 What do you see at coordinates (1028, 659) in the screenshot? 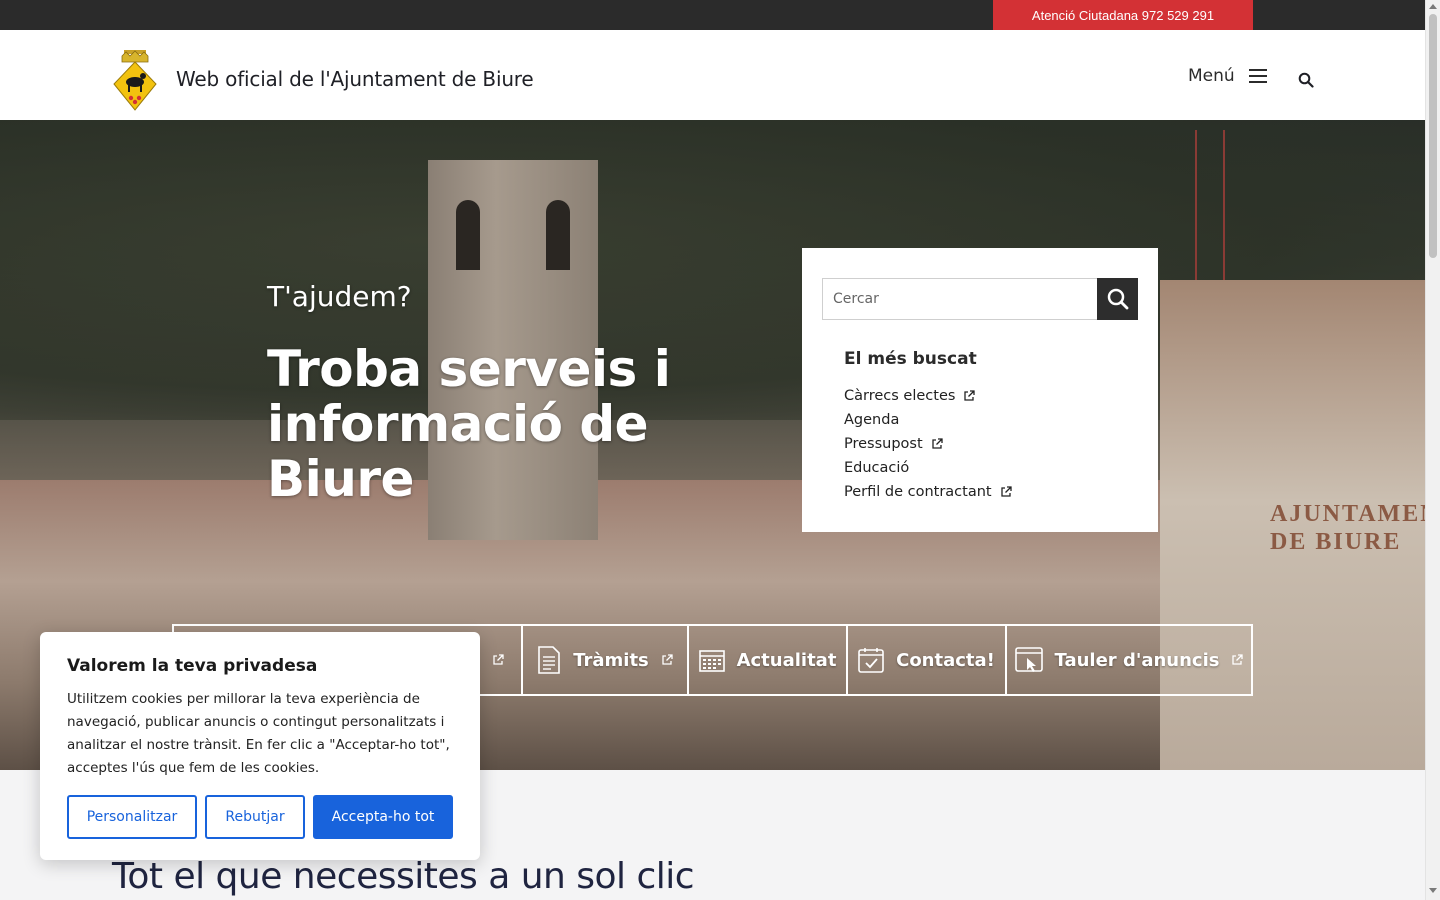
I see `browser-click-icon` at bounding box center [1028, 659].